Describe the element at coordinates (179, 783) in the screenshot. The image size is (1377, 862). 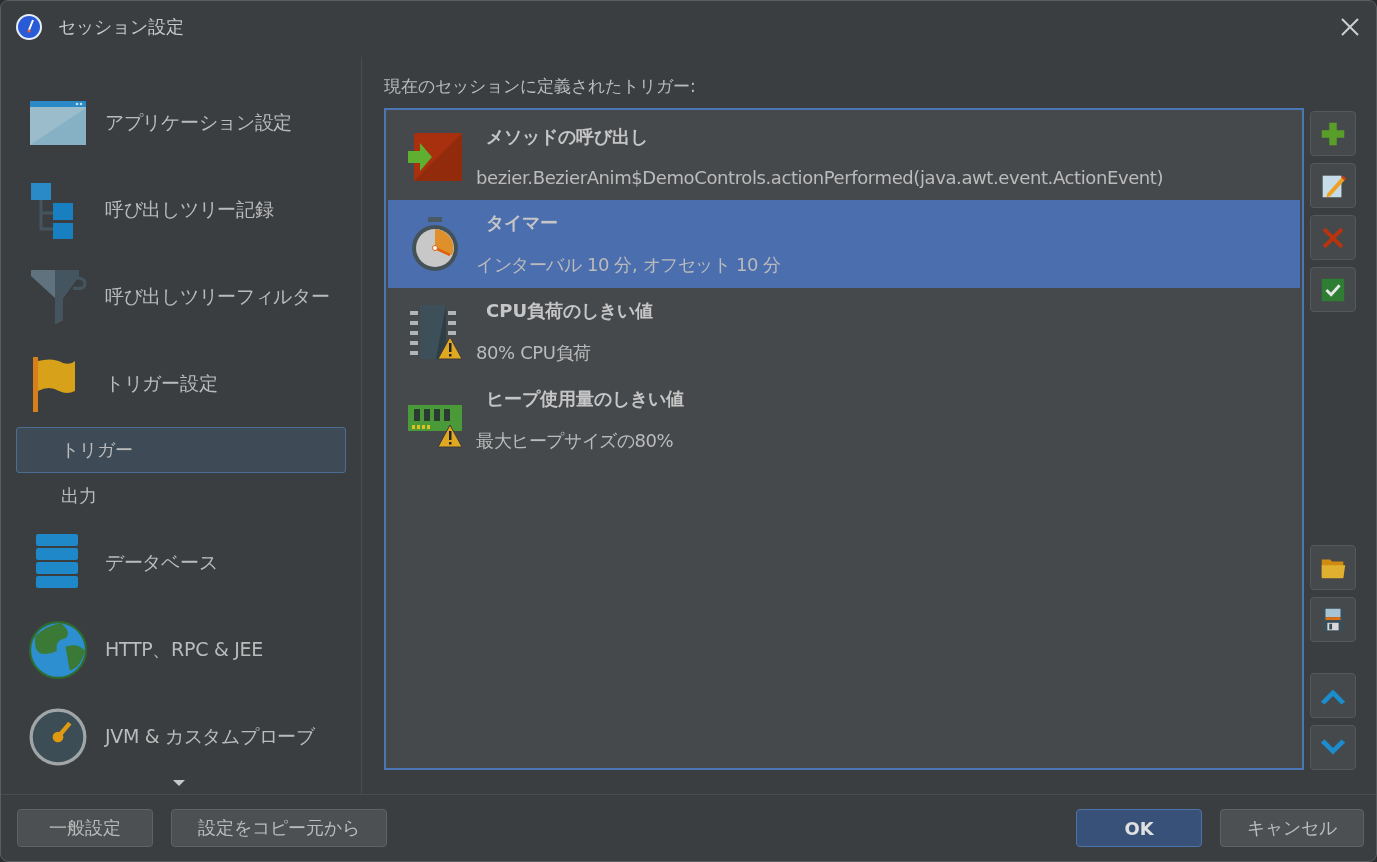
I see `scroll-down-icon` at that location.